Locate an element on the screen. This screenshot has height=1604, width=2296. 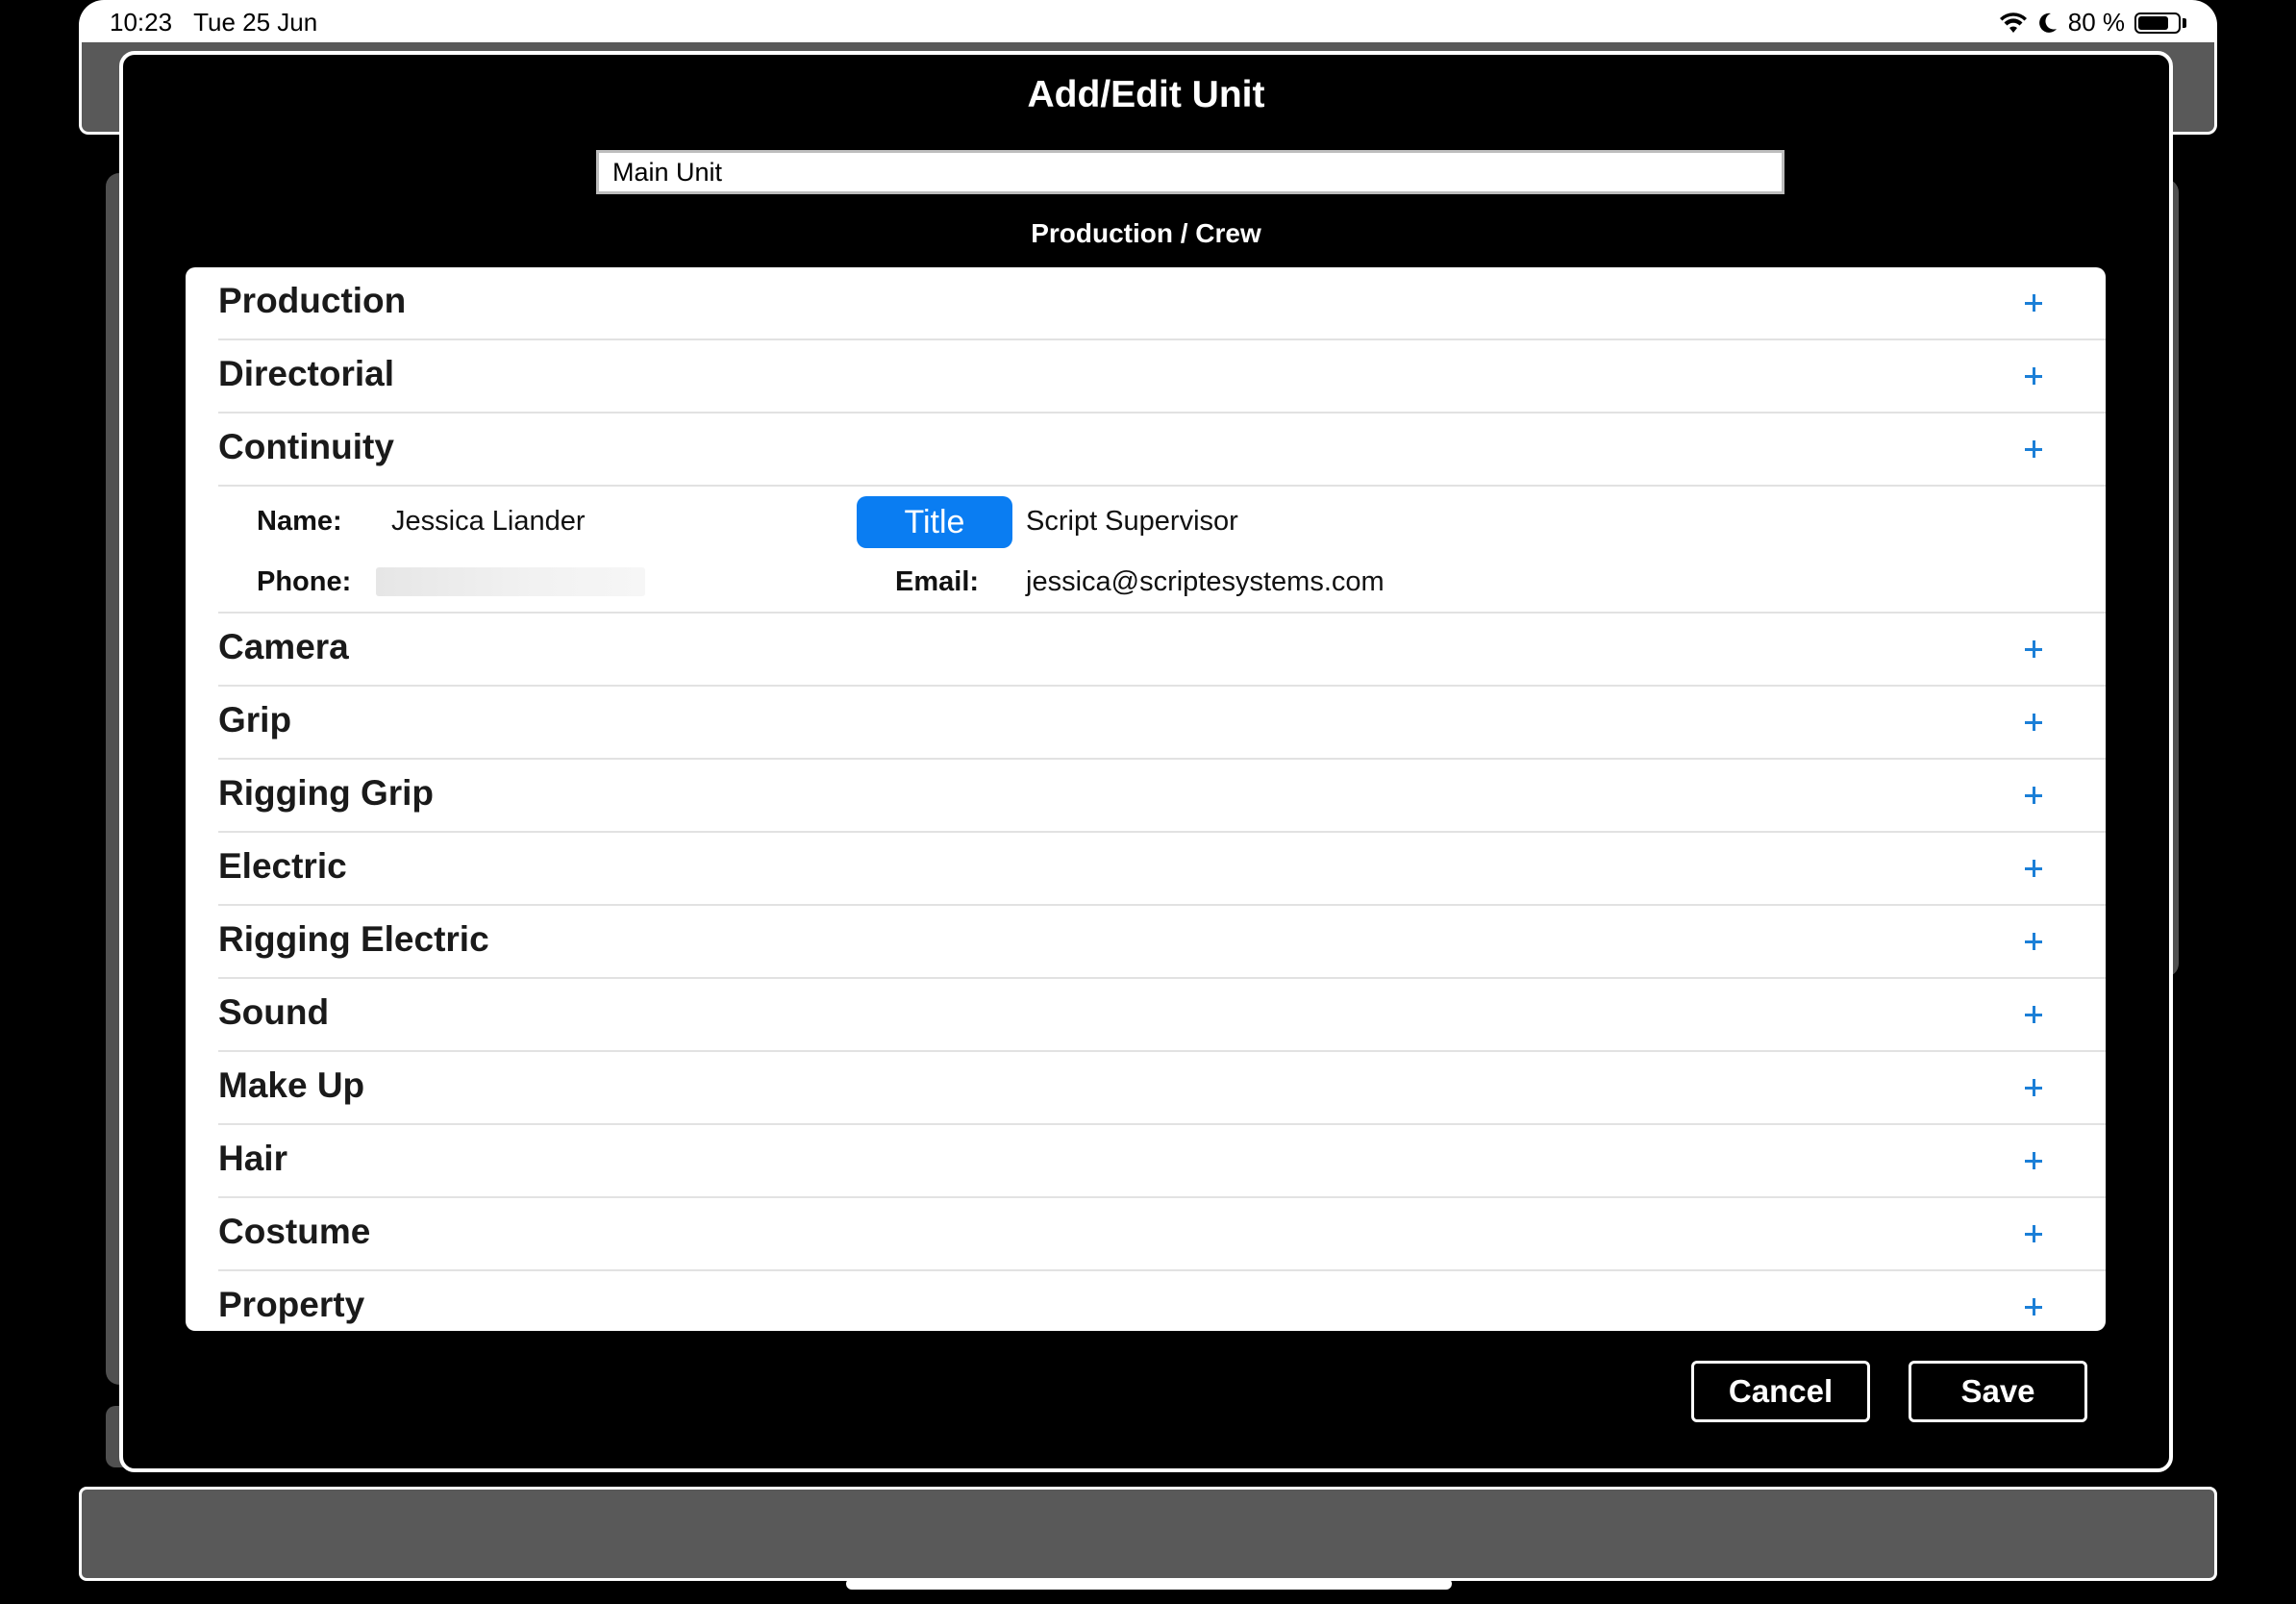
battery-tip is located at coordinates (2184, 22).